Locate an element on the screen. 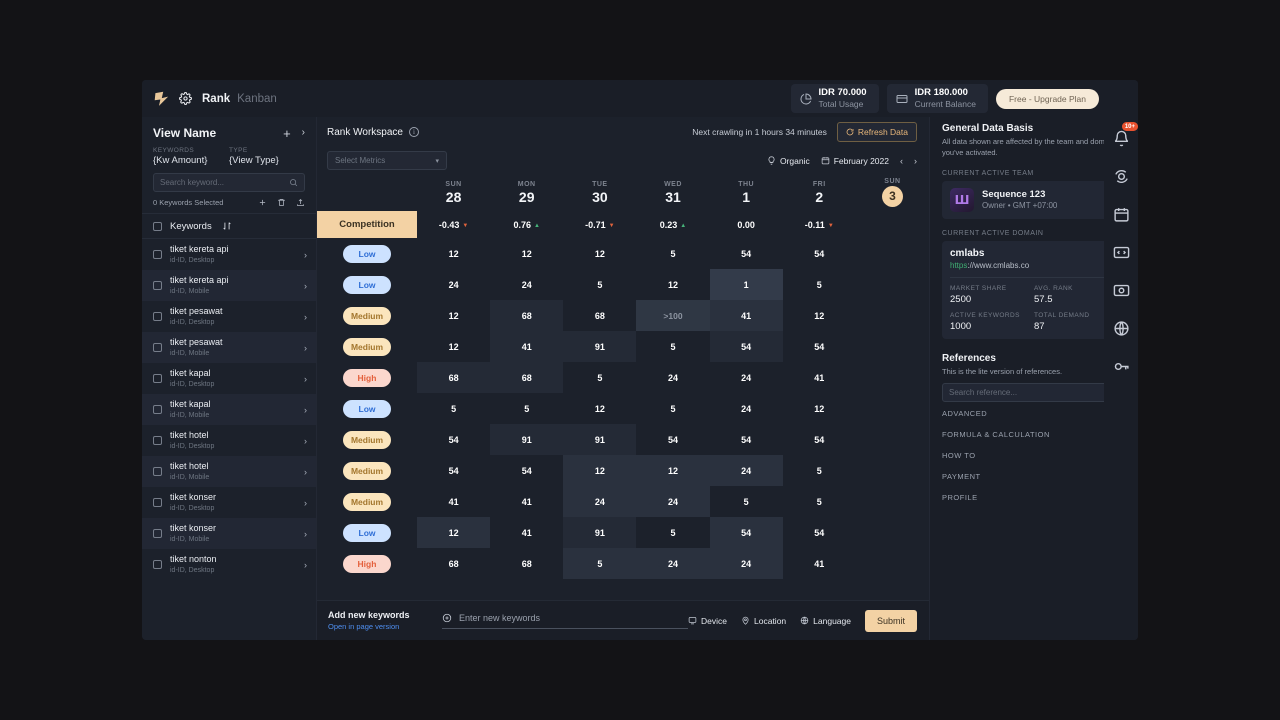  reference-accordion-item: PROFILE▾ is located at coordinates (1034, 497).